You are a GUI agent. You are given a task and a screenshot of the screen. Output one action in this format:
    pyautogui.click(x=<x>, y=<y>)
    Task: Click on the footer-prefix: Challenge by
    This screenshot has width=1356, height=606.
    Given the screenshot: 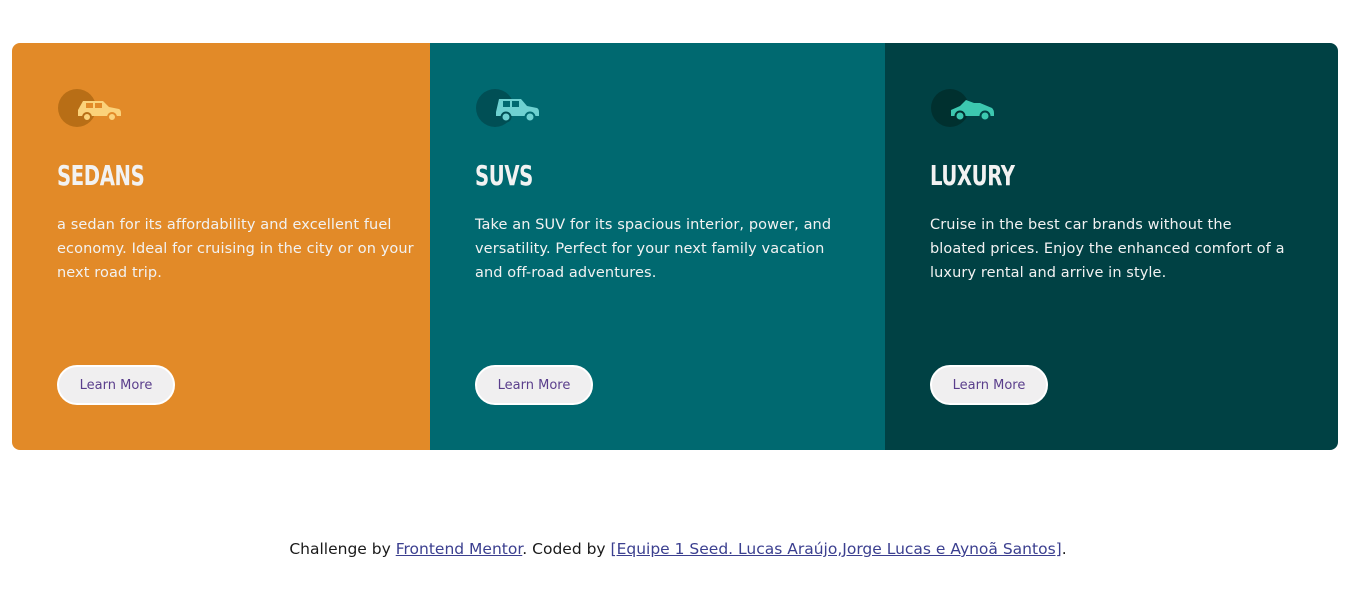 What is the action you would take?
    pyautogui.click(x=342, y=549)
    